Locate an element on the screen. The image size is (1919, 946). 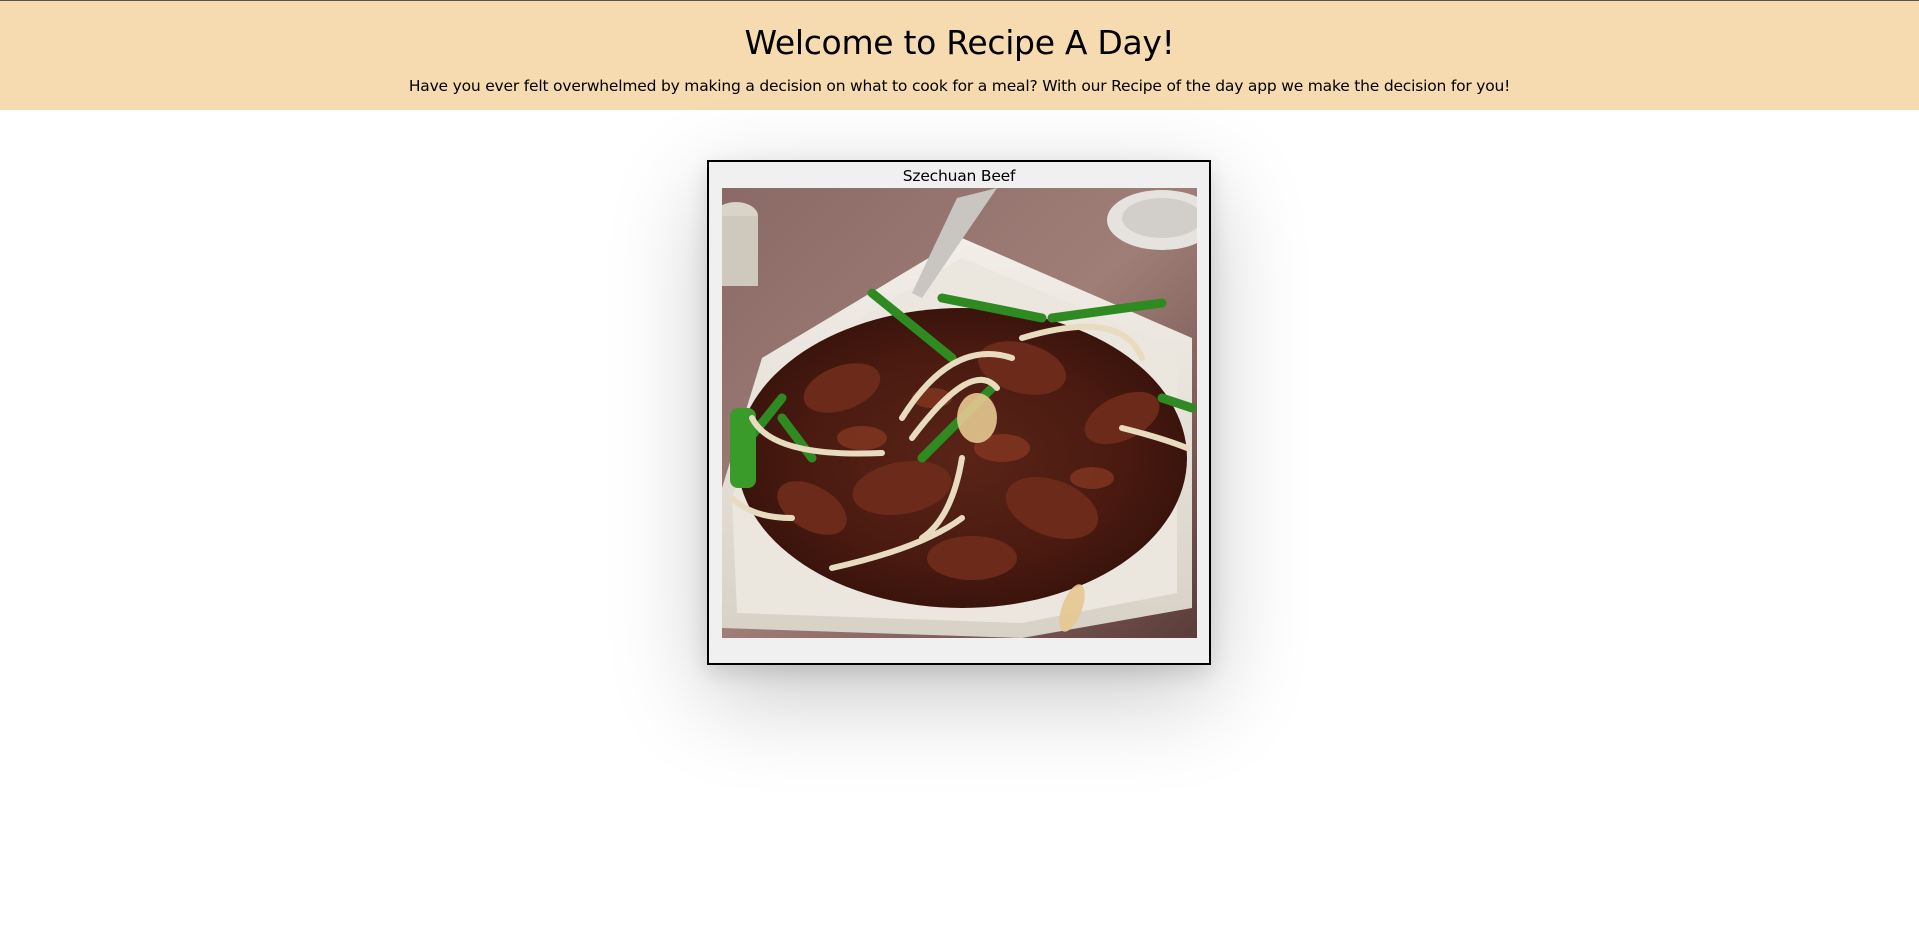
page-title: Welcome to Recipe A Day! is located at coordinates (959, 42).